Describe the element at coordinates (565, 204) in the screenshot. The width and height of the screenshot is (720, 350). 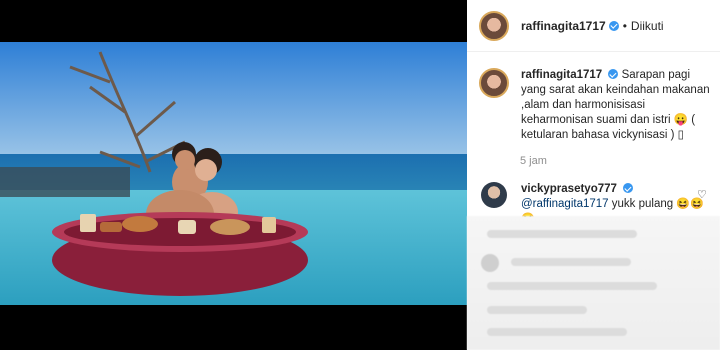
I see `comment-mention: @raffinagita1717` at that location.